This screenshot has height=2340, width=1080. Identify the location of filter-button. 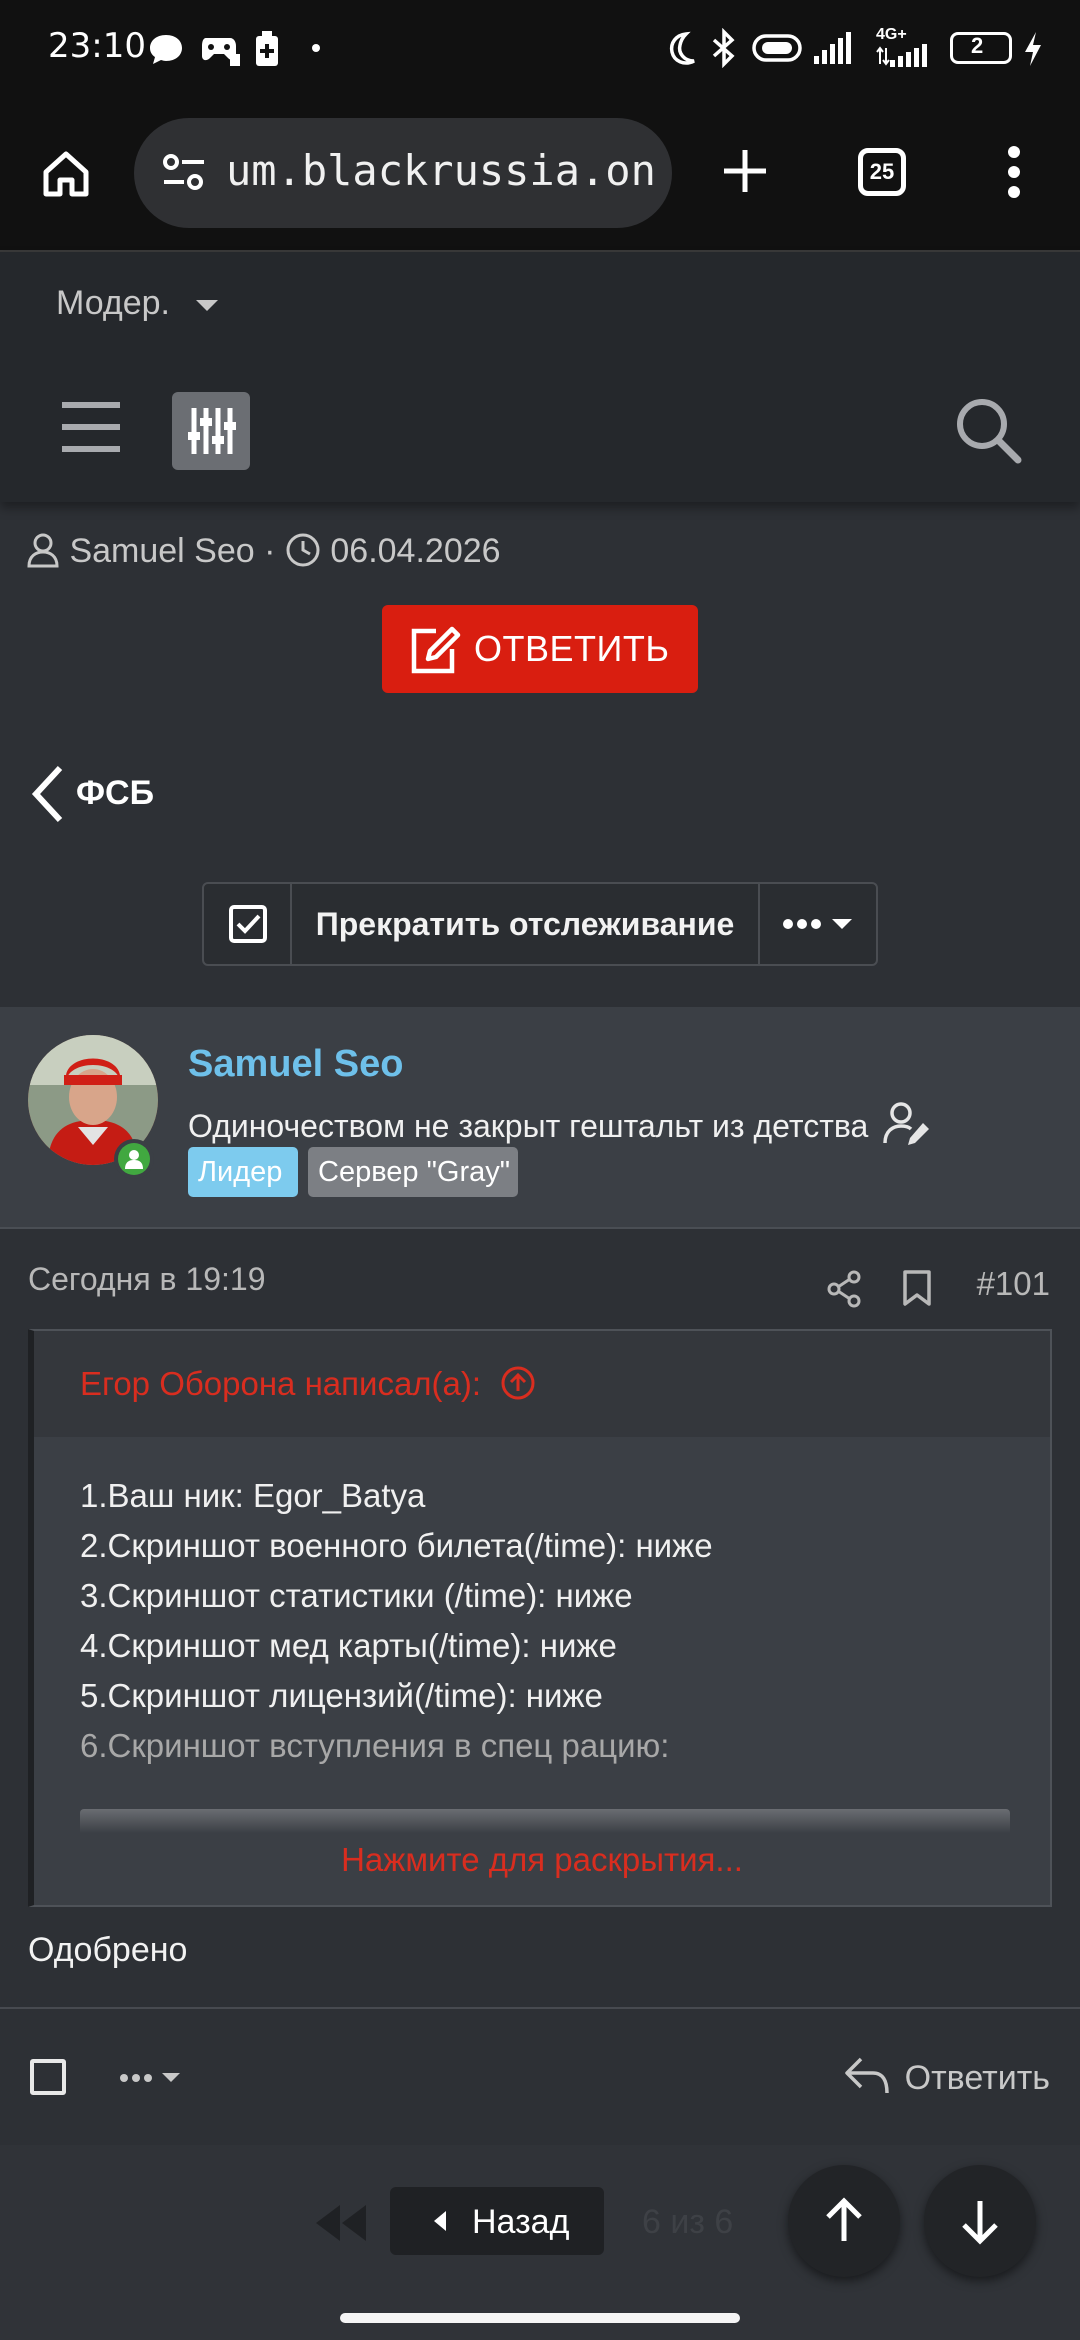
(211, 431).